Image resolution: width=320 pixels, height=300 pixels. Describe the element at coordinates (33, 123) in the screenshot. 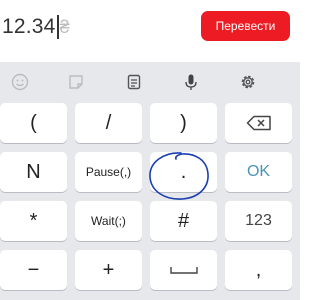

I see `key-open-paren: (` at that location.